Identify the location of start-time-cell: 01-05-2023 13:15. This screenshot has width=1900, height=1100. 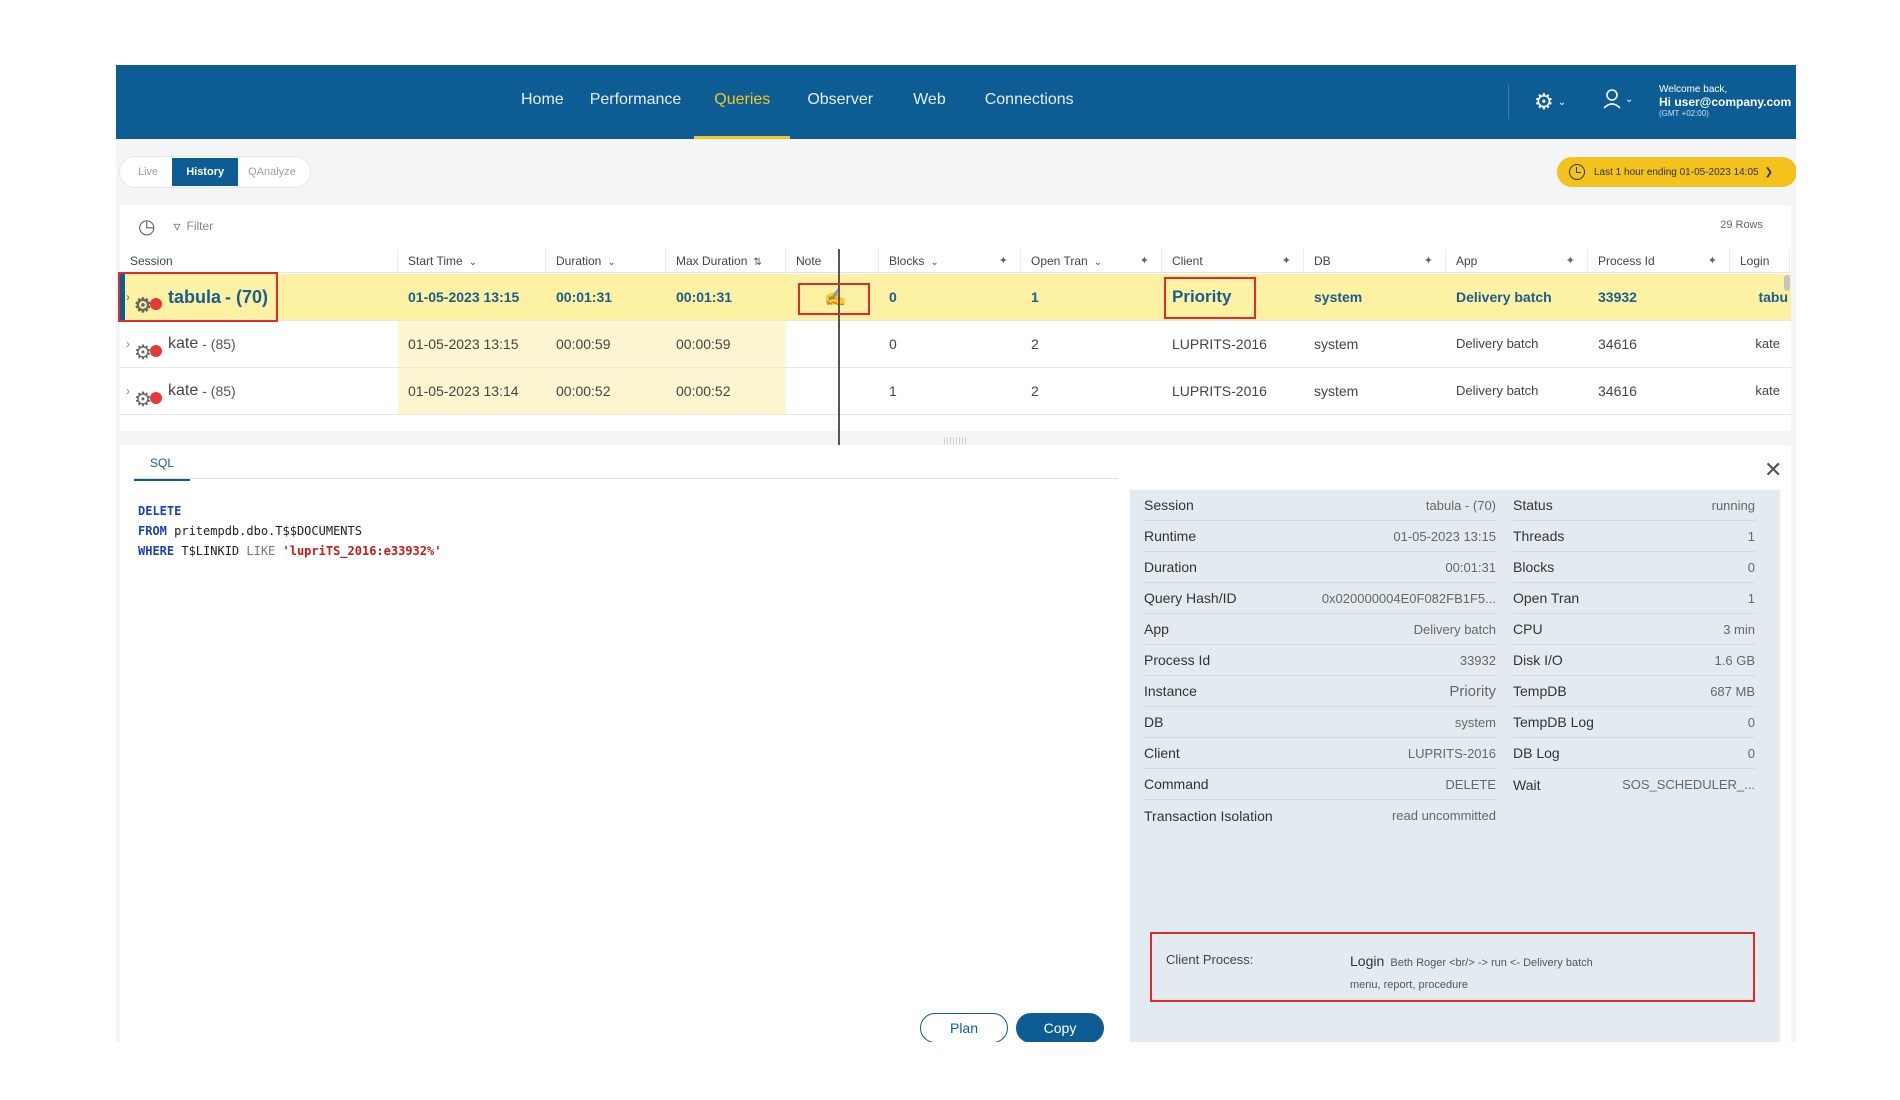
(472, 344).